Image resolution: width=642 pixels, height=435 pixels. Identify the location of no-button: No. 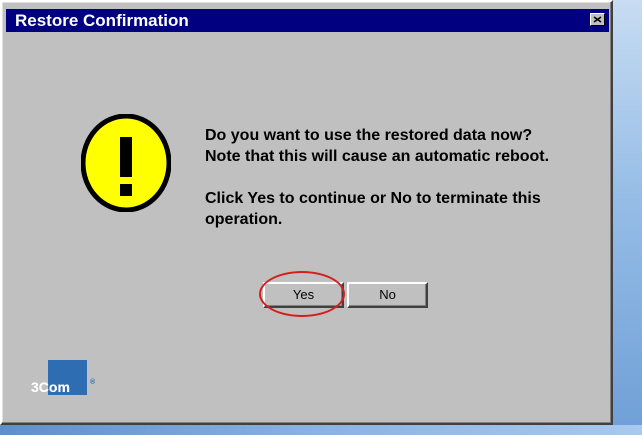
(387, 295).